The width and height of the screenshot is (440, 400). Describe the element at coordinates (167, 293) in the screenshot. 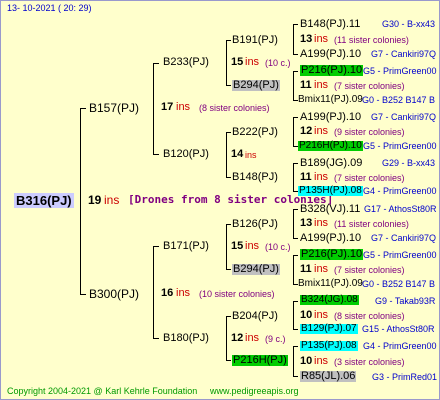

I see `ins-count: 16` at that location.